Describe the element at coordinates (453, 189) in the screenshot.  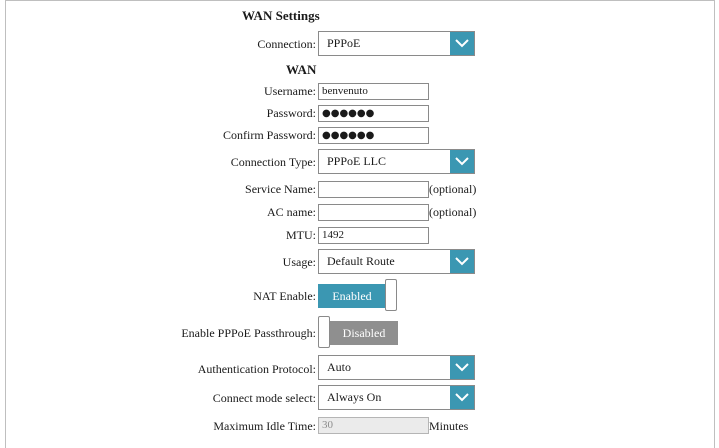
I see `service-name-optional-note: (optional)` at that location.